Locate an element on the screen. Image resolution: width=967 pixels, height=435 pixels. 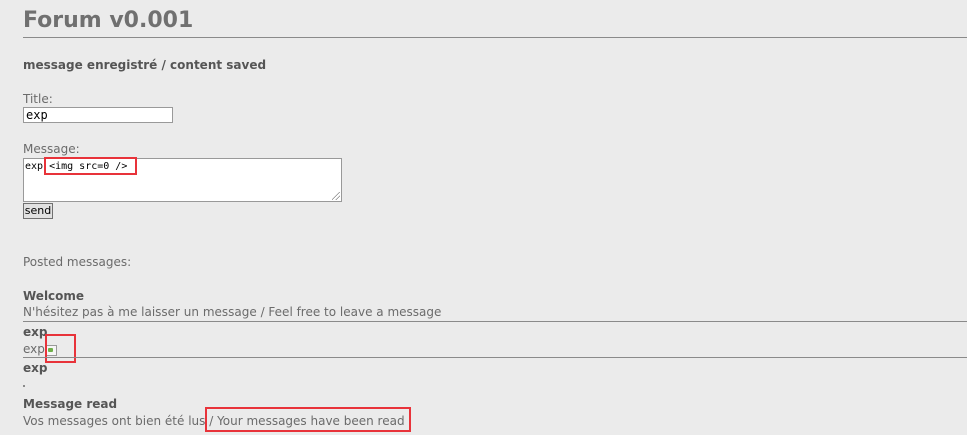
highlight-payload-box is located at coordinates (90, 166).